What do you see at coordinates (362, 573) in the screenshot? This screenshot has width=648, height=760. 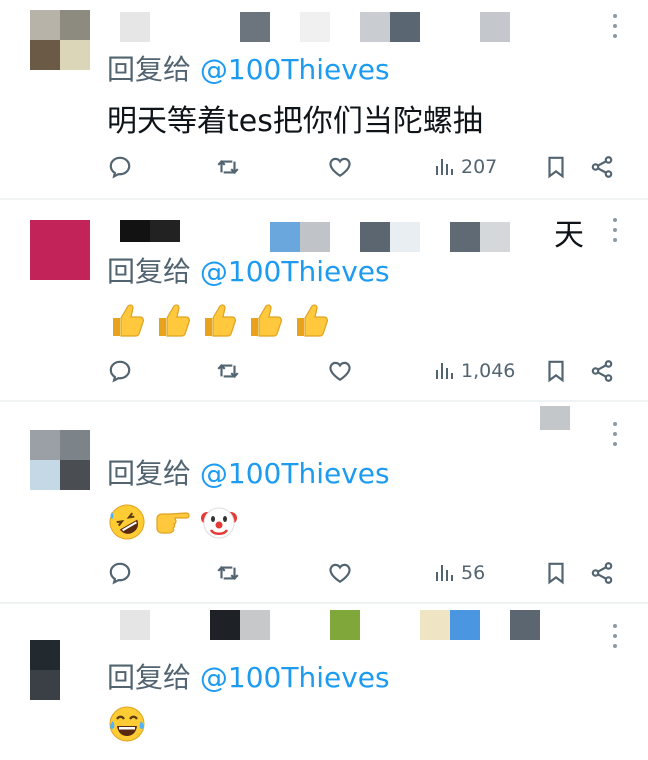 I see `action-bar: 56` at bounding box center [362, 573].